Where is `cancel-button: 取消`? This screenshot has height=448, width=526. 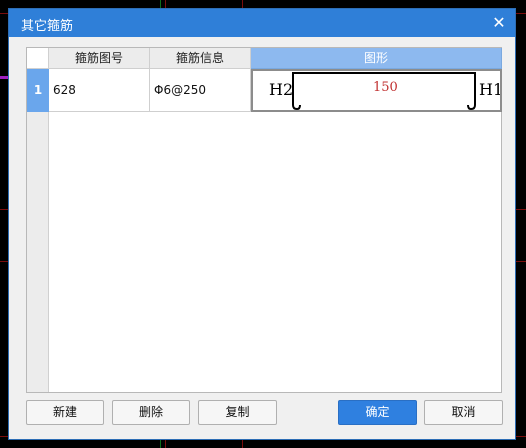
cancel-button: 取消 is located at coordinates (463, 412).